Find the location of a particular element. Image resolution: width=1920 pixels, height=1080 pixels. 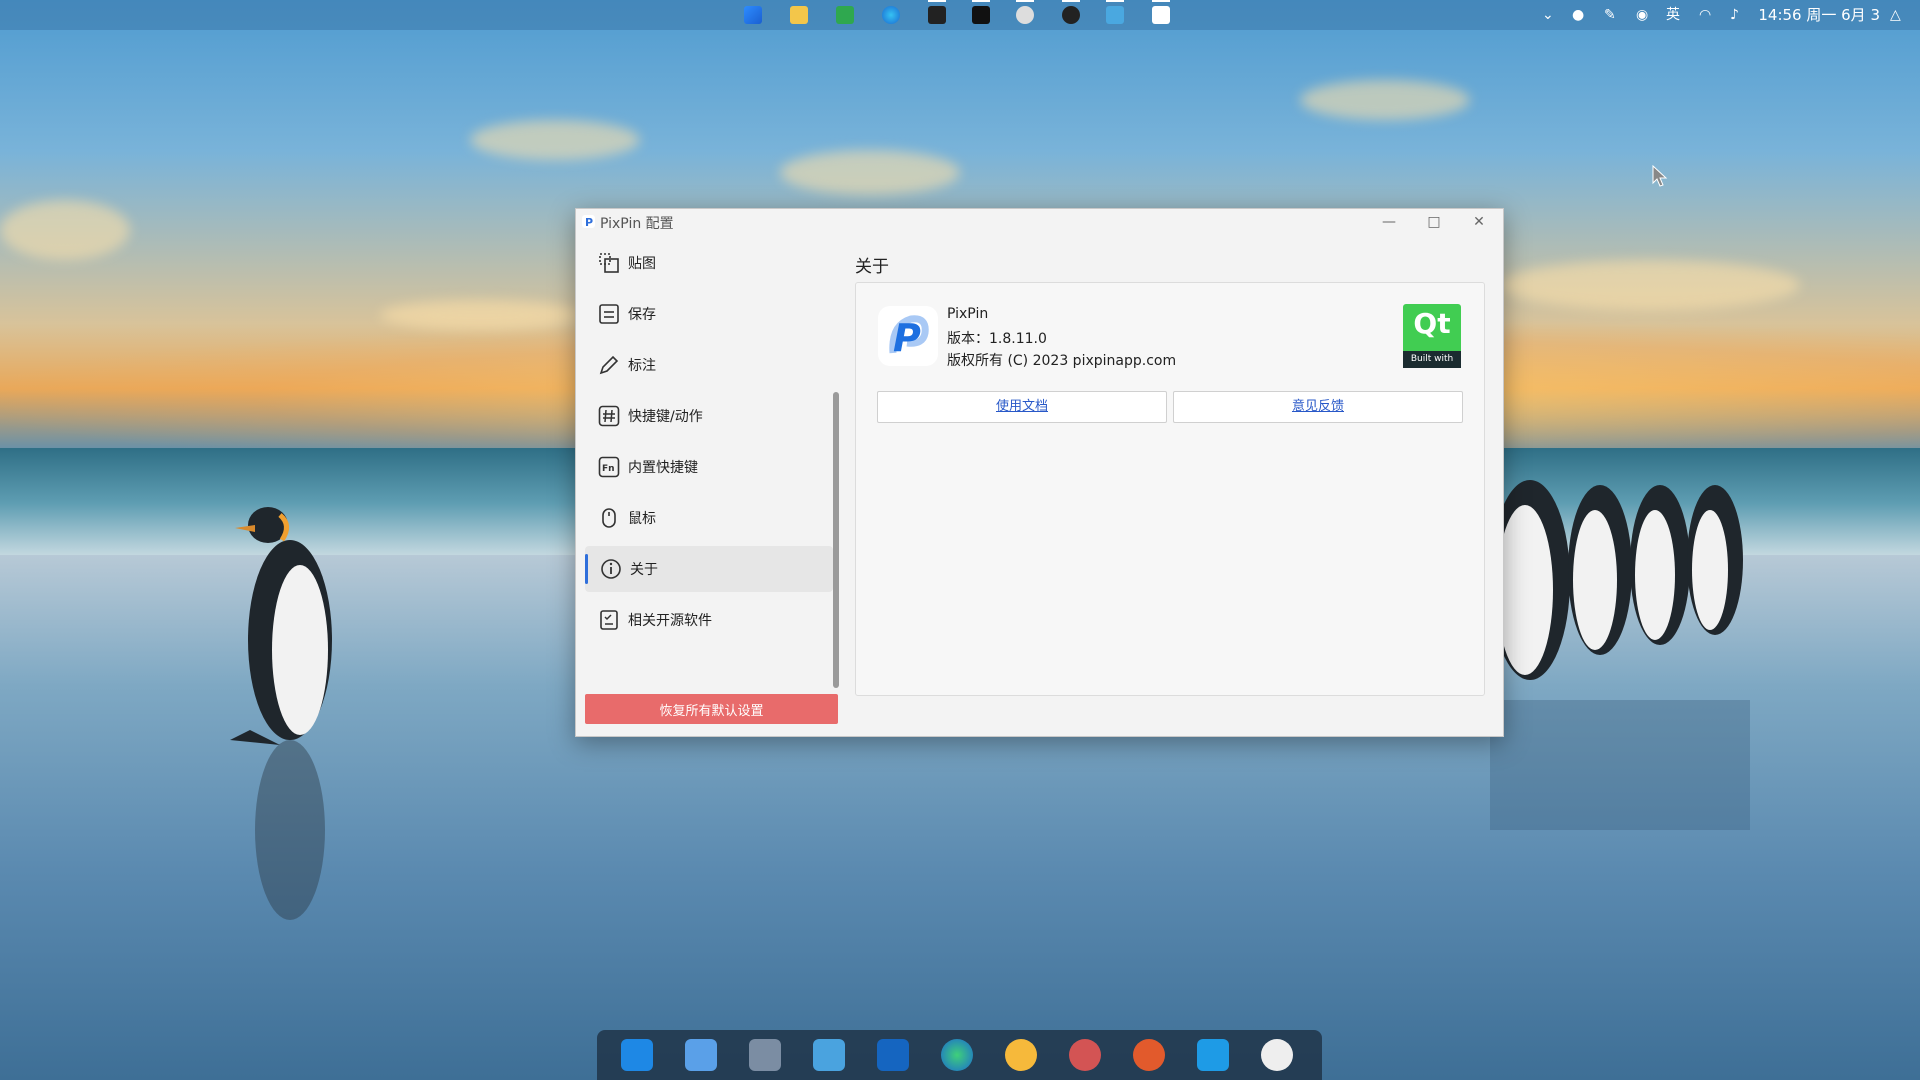

pen-tray-icon: ✎ is located at coordinates (1610, 15).